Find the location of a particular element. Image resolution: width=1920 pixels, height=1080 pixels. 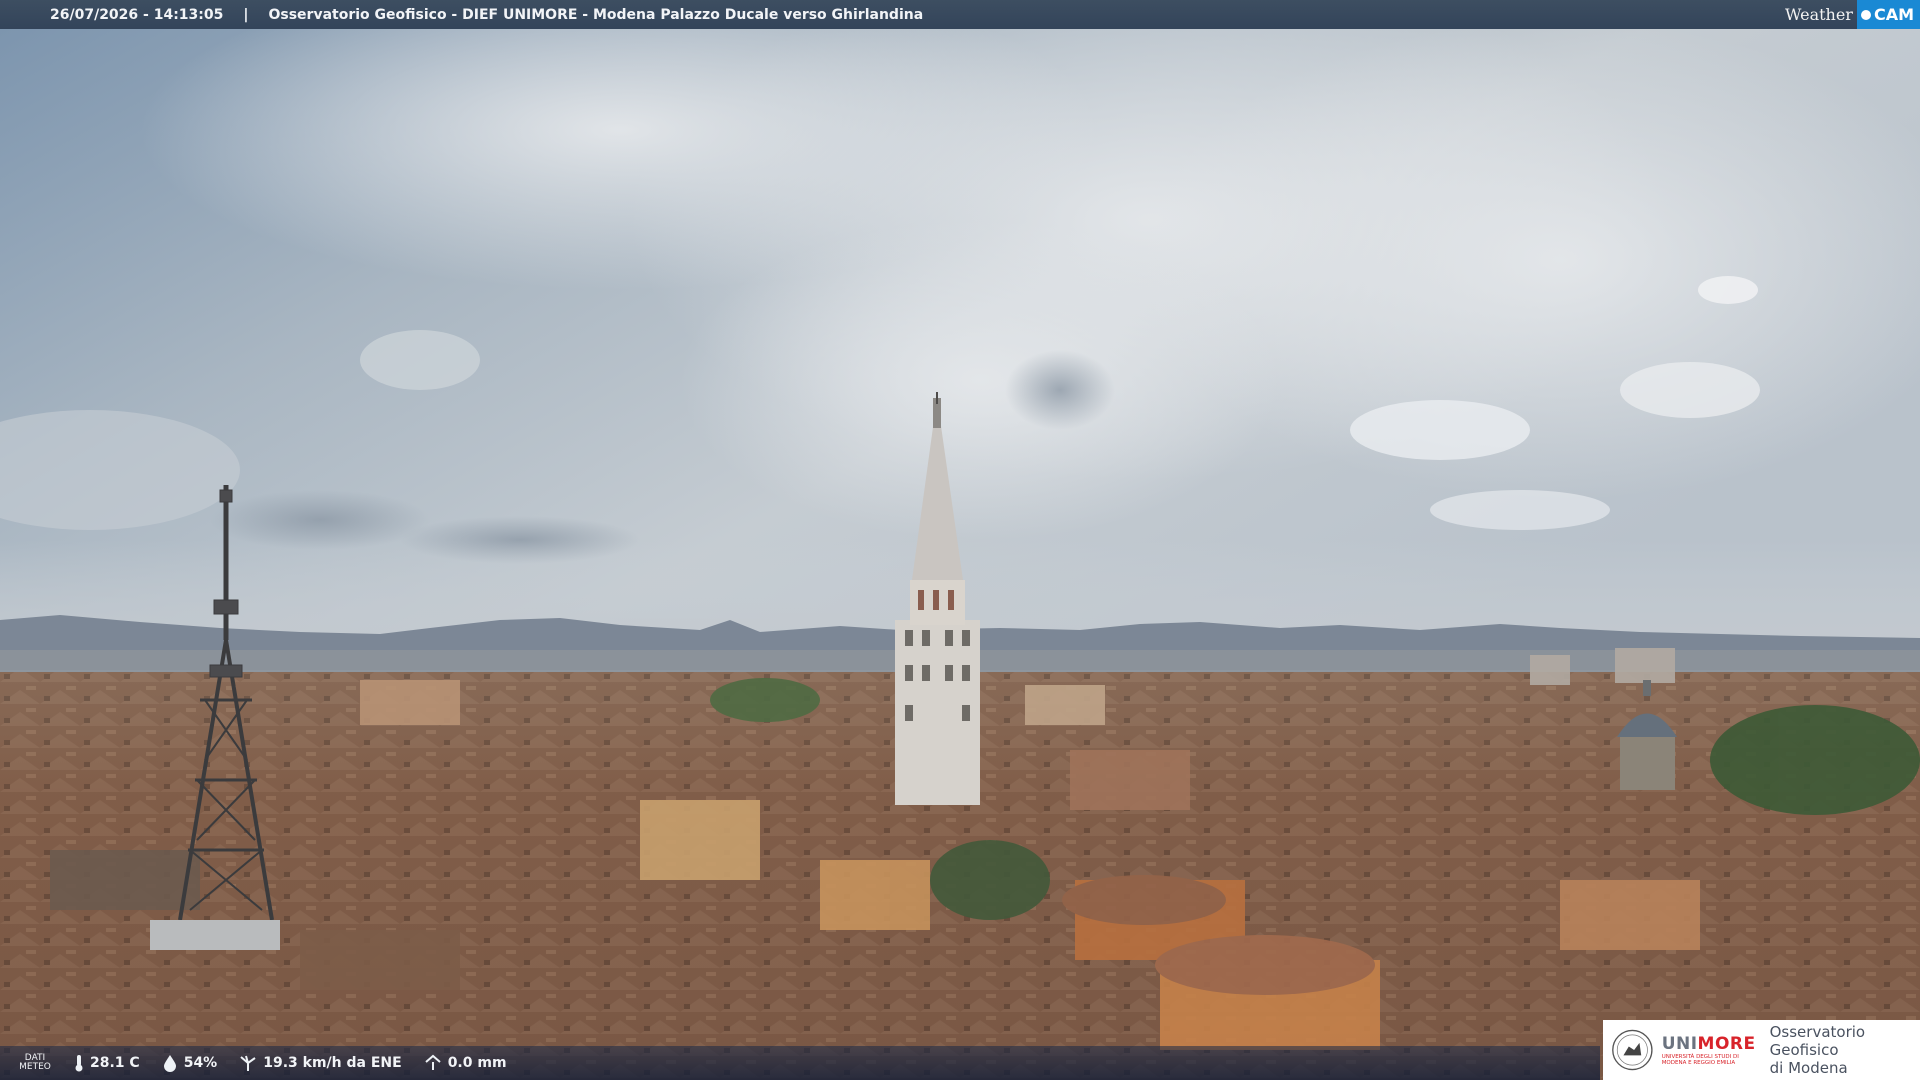

unimore-name-a: UNI is located at coordinates (1679, 1044).